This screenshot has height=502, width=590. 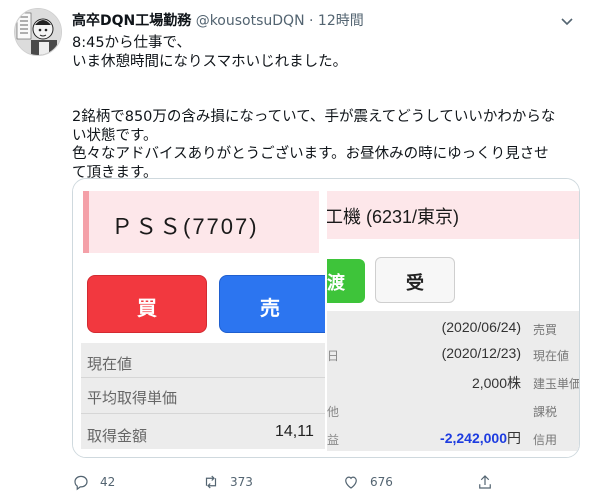 What do you see at coordinates (294, 431) in the screenshot?
I see `row-value: 14,11` at bounding box center [294, 431].